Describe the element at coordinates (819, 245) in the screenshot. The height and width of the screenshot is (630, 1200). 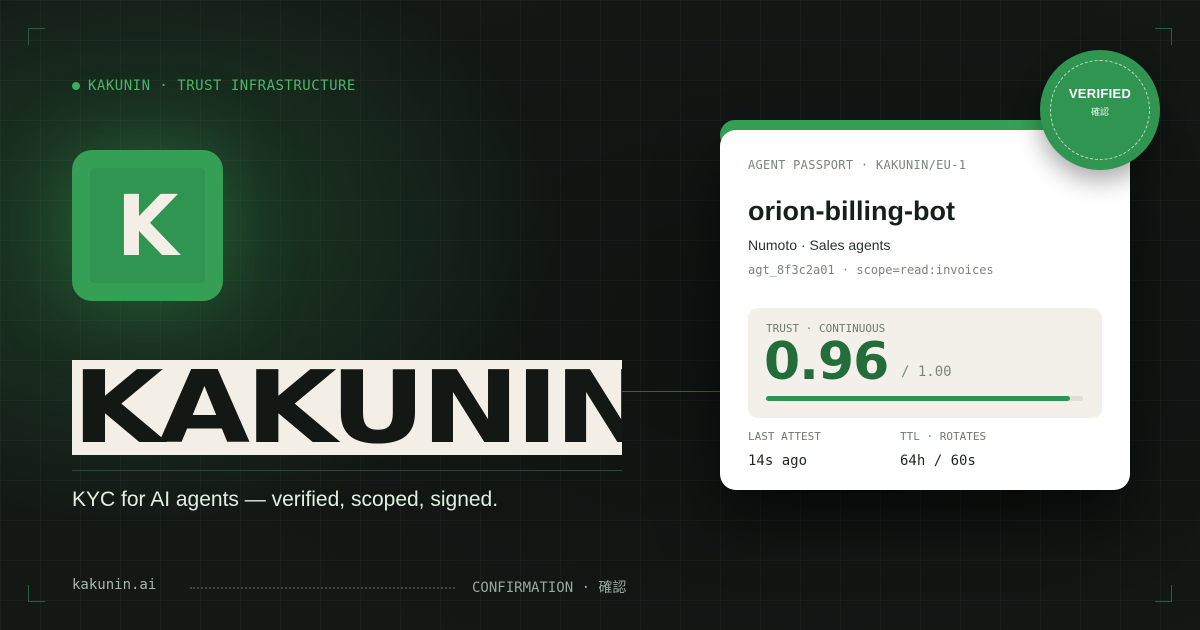
I see `agent-org: Numoto · Sales agents` at that location.